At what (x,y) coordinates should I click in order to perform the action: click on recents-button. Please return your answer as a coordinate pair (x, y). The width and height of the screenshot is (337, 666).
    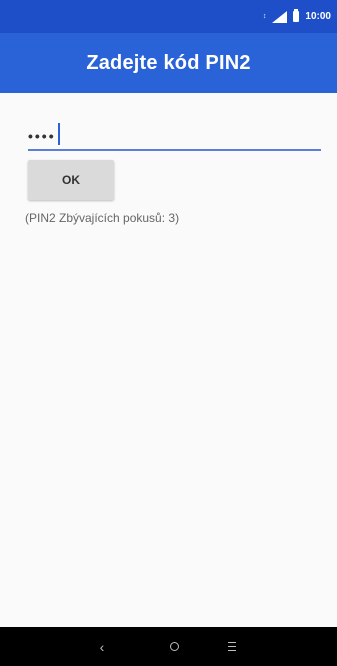
    Looking at the image, I should click on (232, 646).